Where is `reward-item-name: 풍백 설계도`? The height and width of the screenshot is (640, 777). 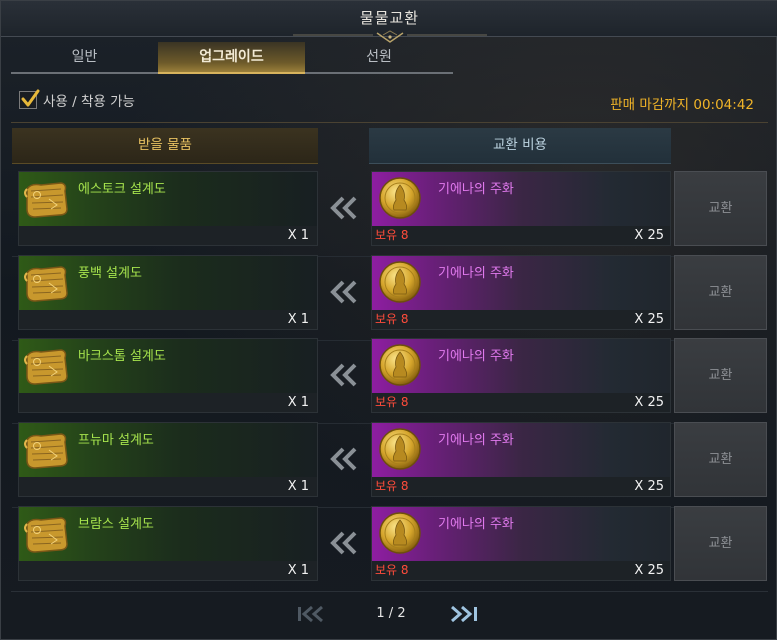
reward-item-name: 풍백 설계도 is located at coordinates (110, 273).